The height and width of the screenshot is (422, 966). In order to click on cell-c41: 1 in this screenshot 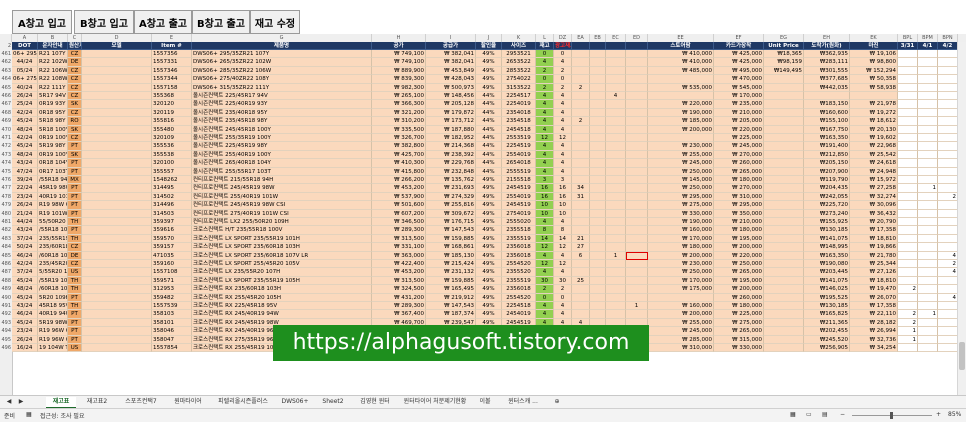, I will do `click(928, 314)`.